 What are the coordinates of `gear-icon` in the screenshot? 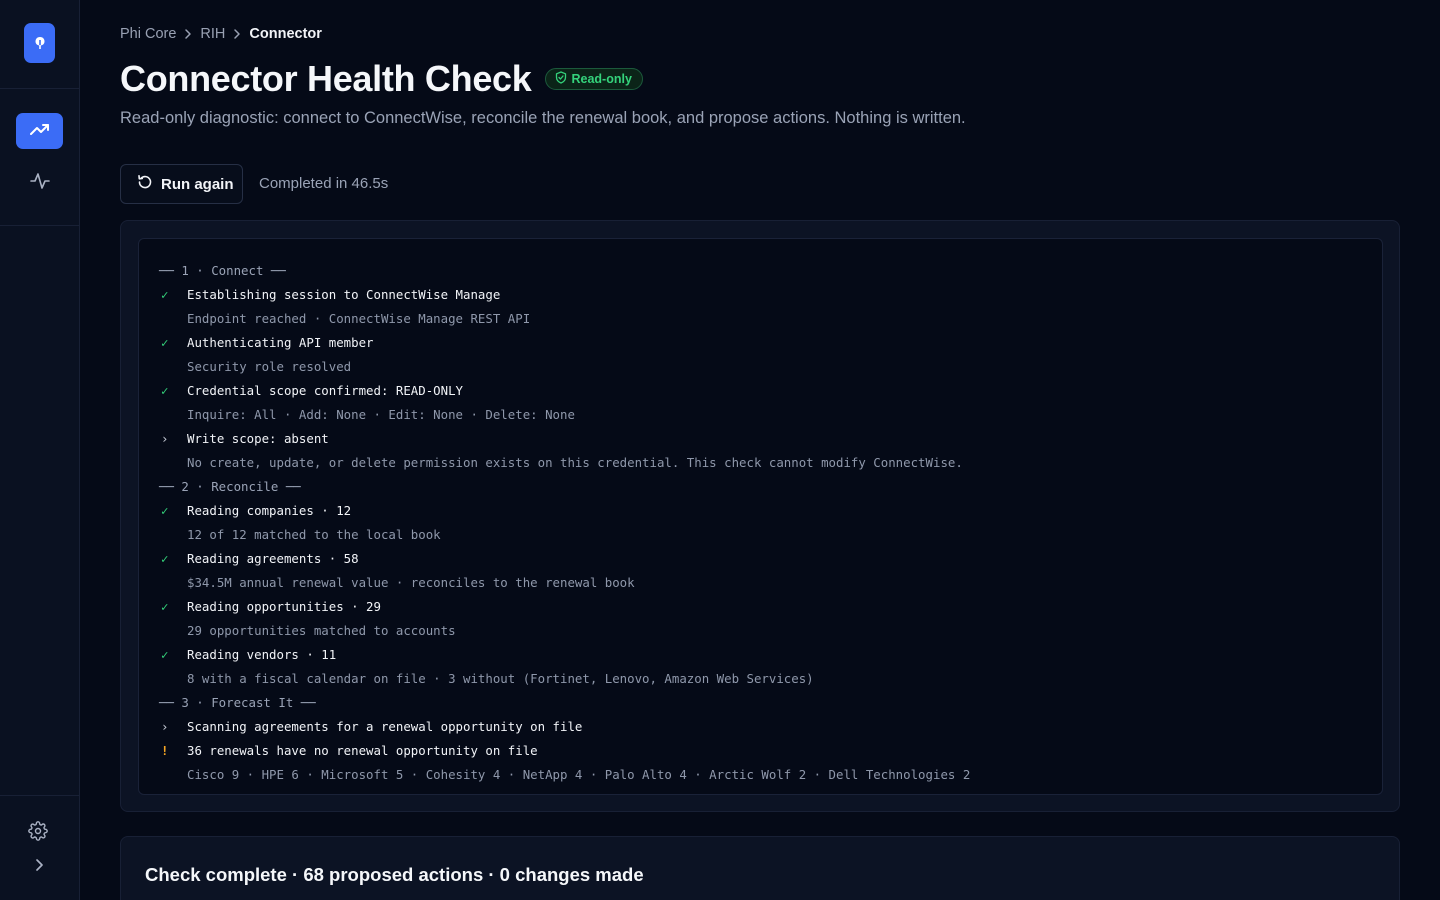 It's located at (38, 831).